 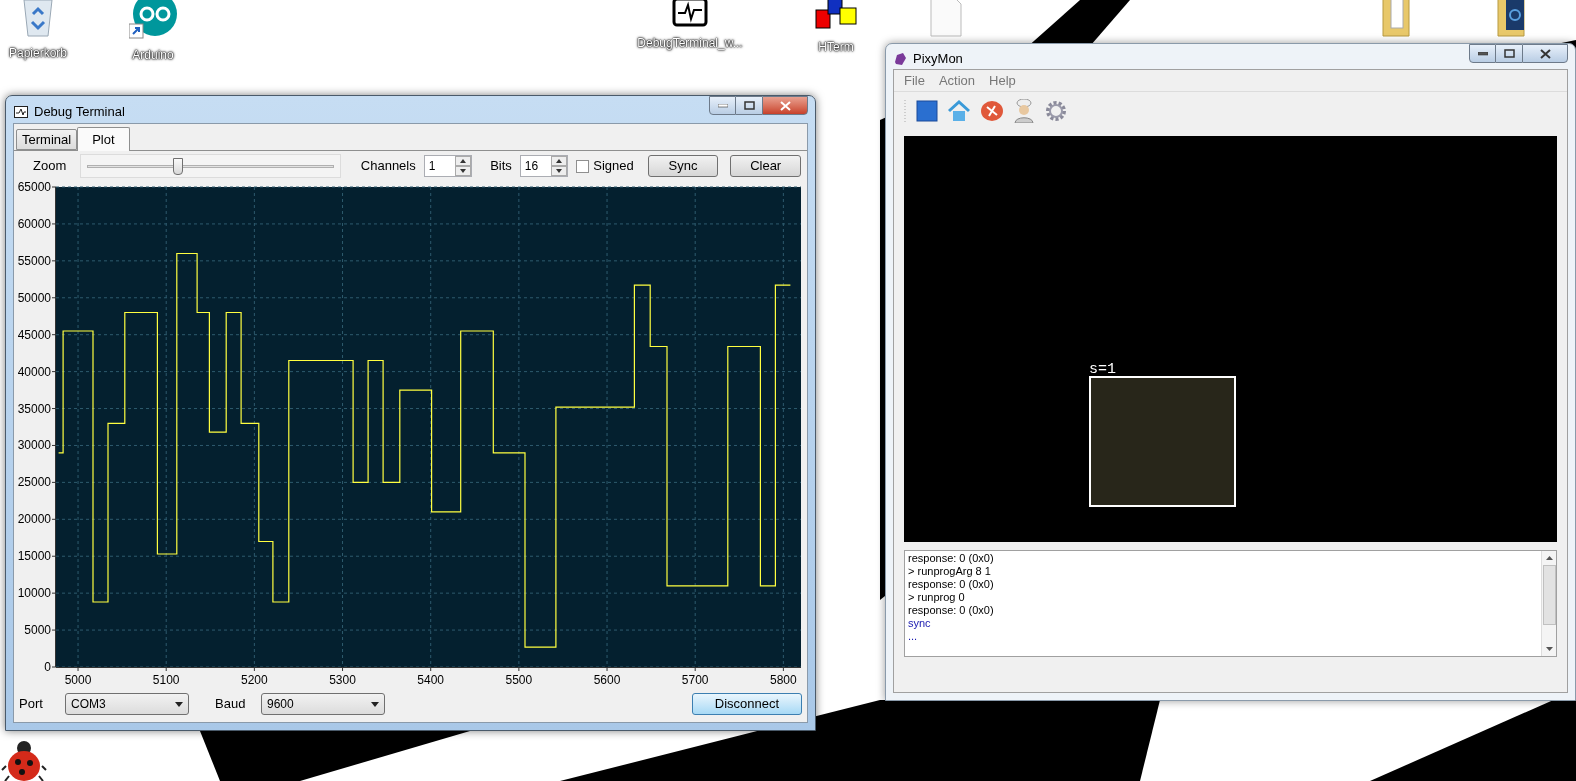 I want to click on folder-icon, so click(x=1511, y=19).